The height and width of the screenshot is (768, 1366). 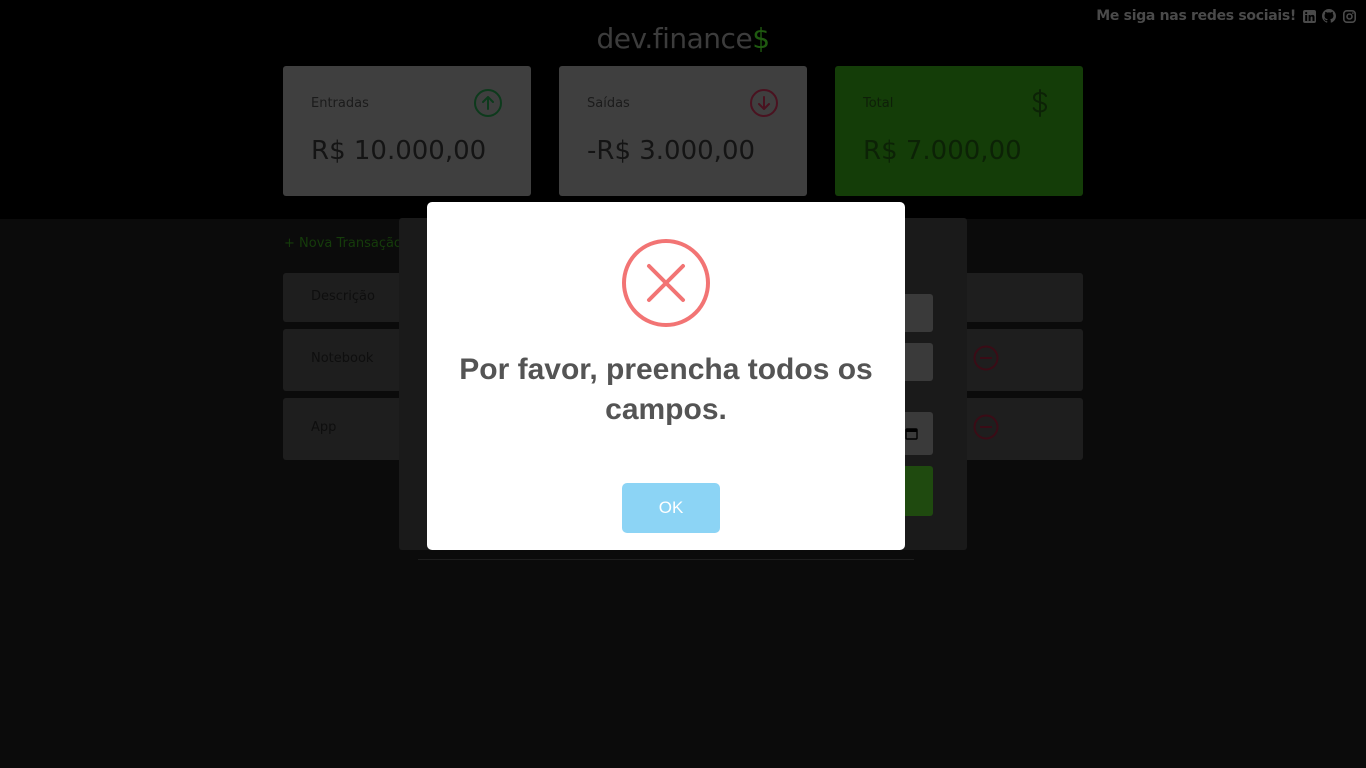 I want to click on error-x-icon, so click(x=666, y=283).